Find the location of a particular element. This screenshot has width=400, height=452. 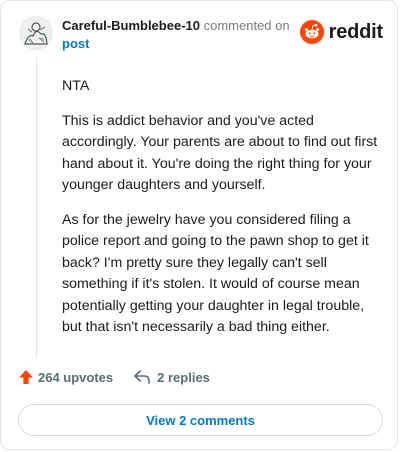

action-text: commented on is located at coordinates (246, 25).